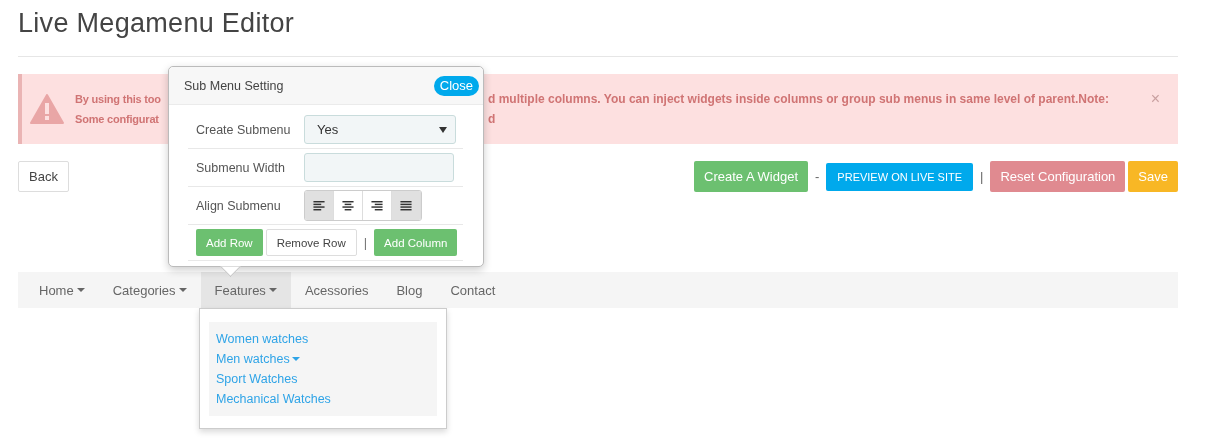 The height and width of the screenshot is (447, 1232). What do you see at coordinates (149, 290) in the screenshot?
I see `menu-item: Categories` at bounding box center [149, 290].